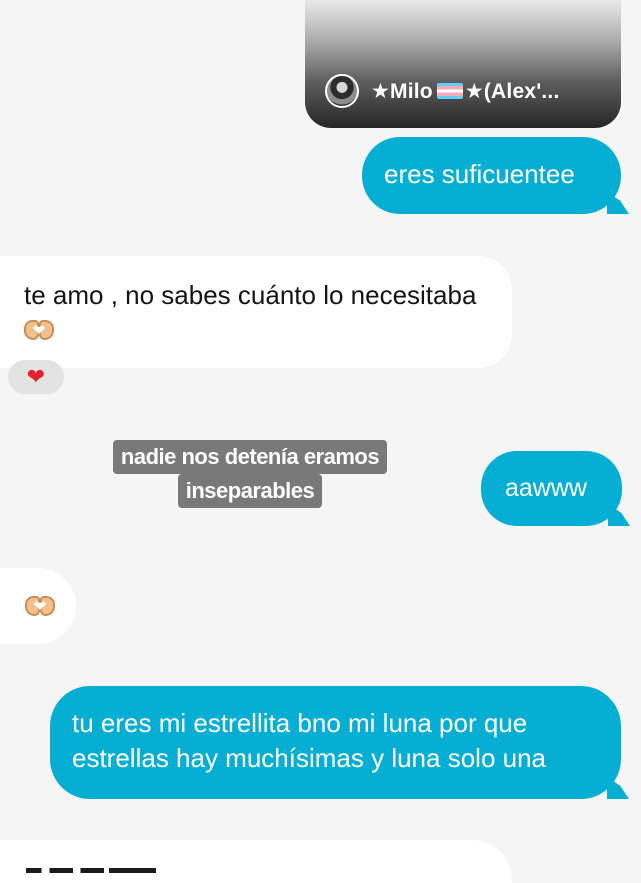  Describe the element at coordinates (250, 491) in the screenshot. I see `caption-line-2: inseparables` at that location.